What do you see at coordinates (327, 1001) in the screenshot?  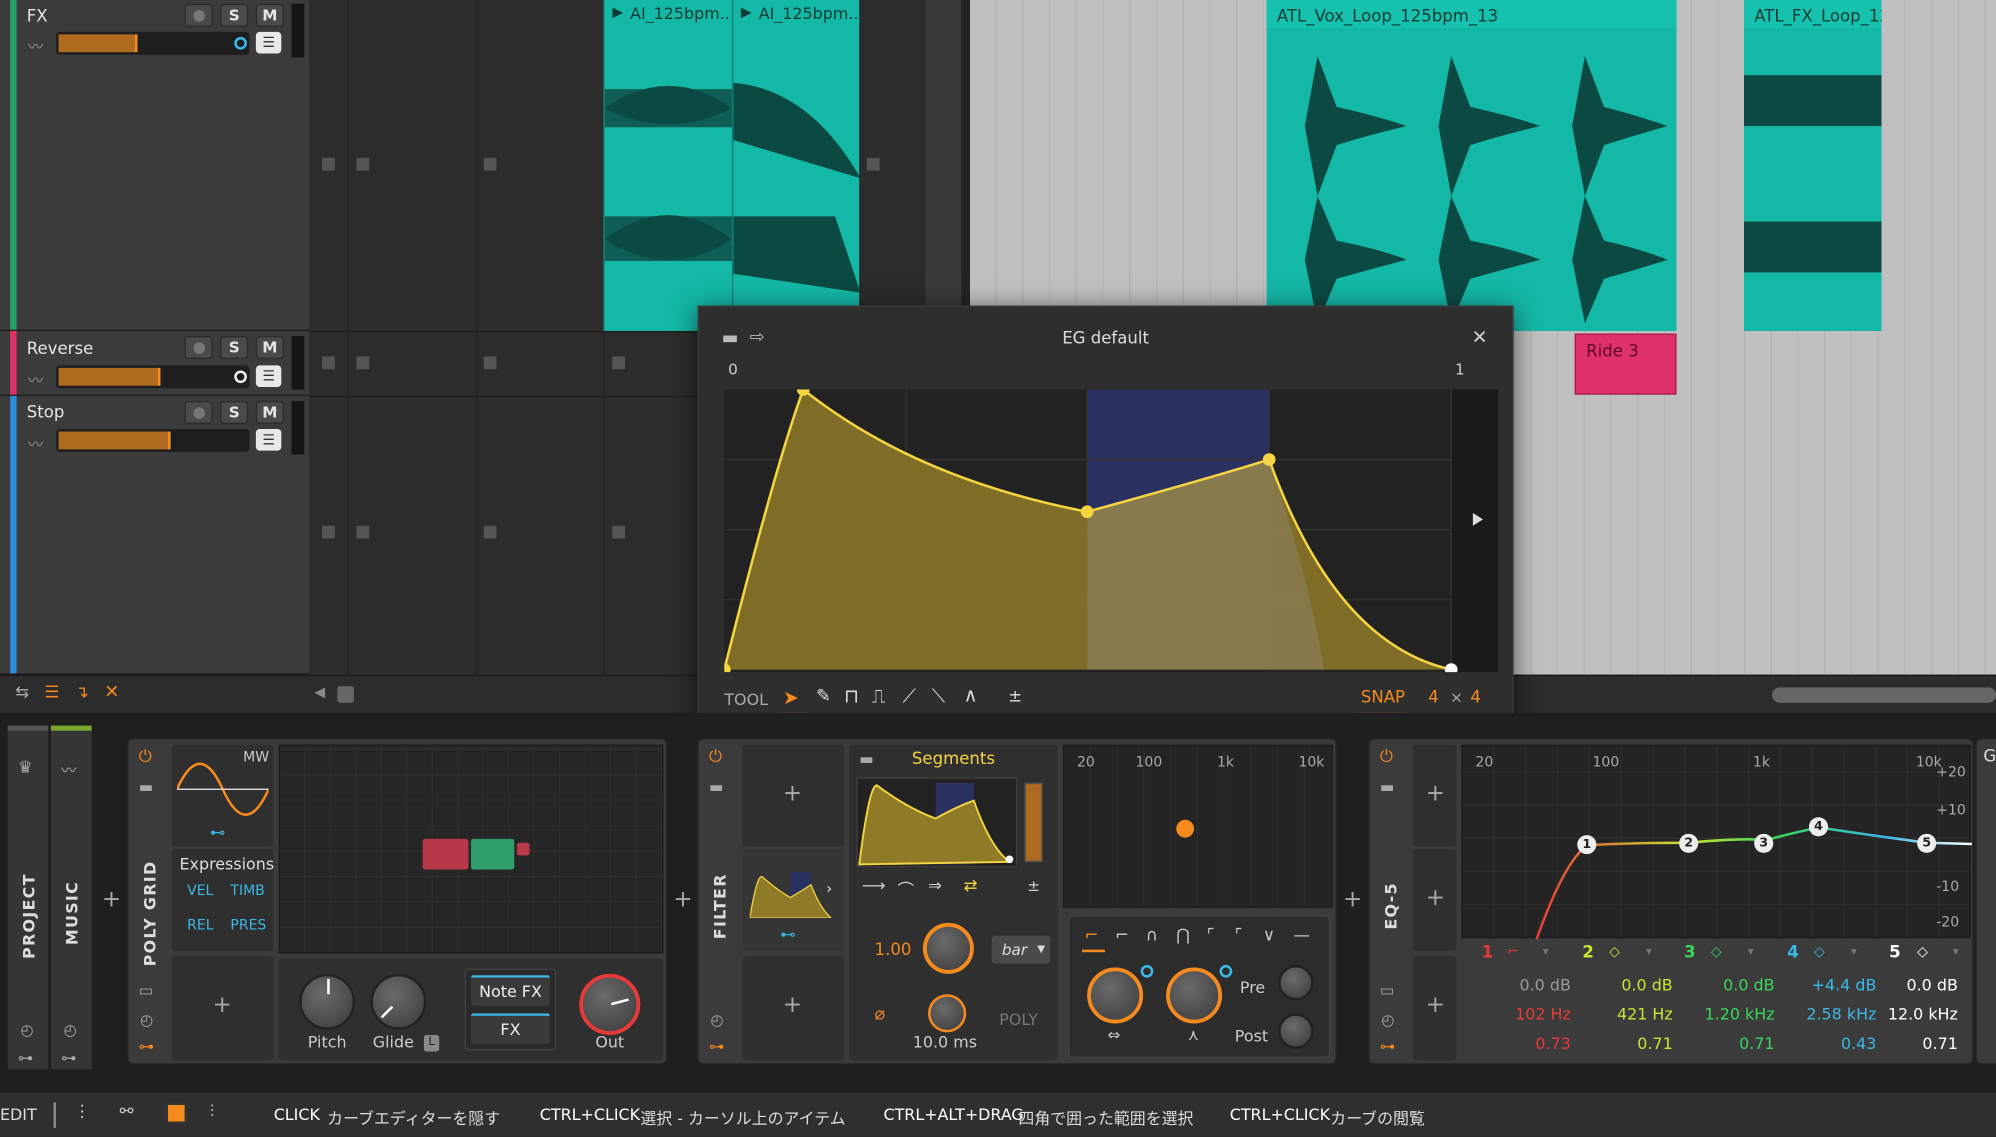 I see `pitch-knob` at bounding box center [327, 1001].